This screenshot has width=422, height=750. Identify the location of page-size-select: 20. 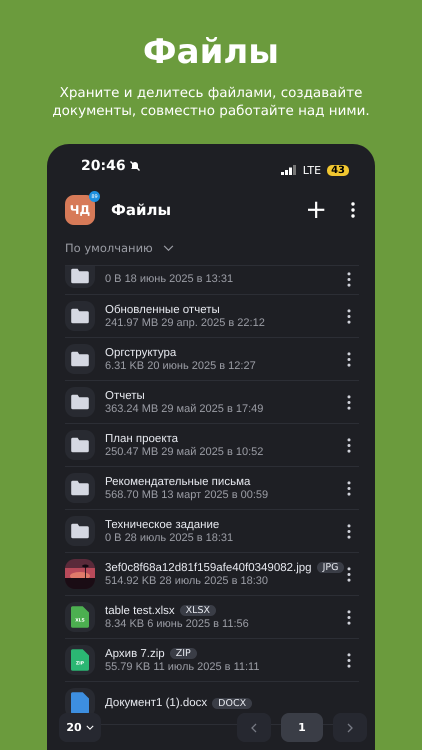
(80, 727).